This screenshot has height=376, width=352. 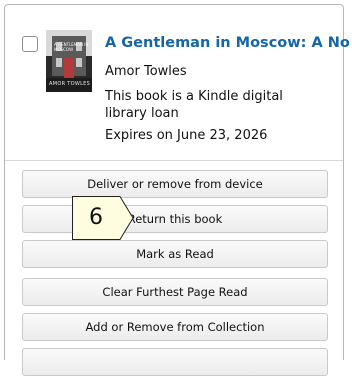 What do you see at coordinates (146, 71) in the screenshot?
I see `book-author: Amor Towles` at bounding box center [146, 71].